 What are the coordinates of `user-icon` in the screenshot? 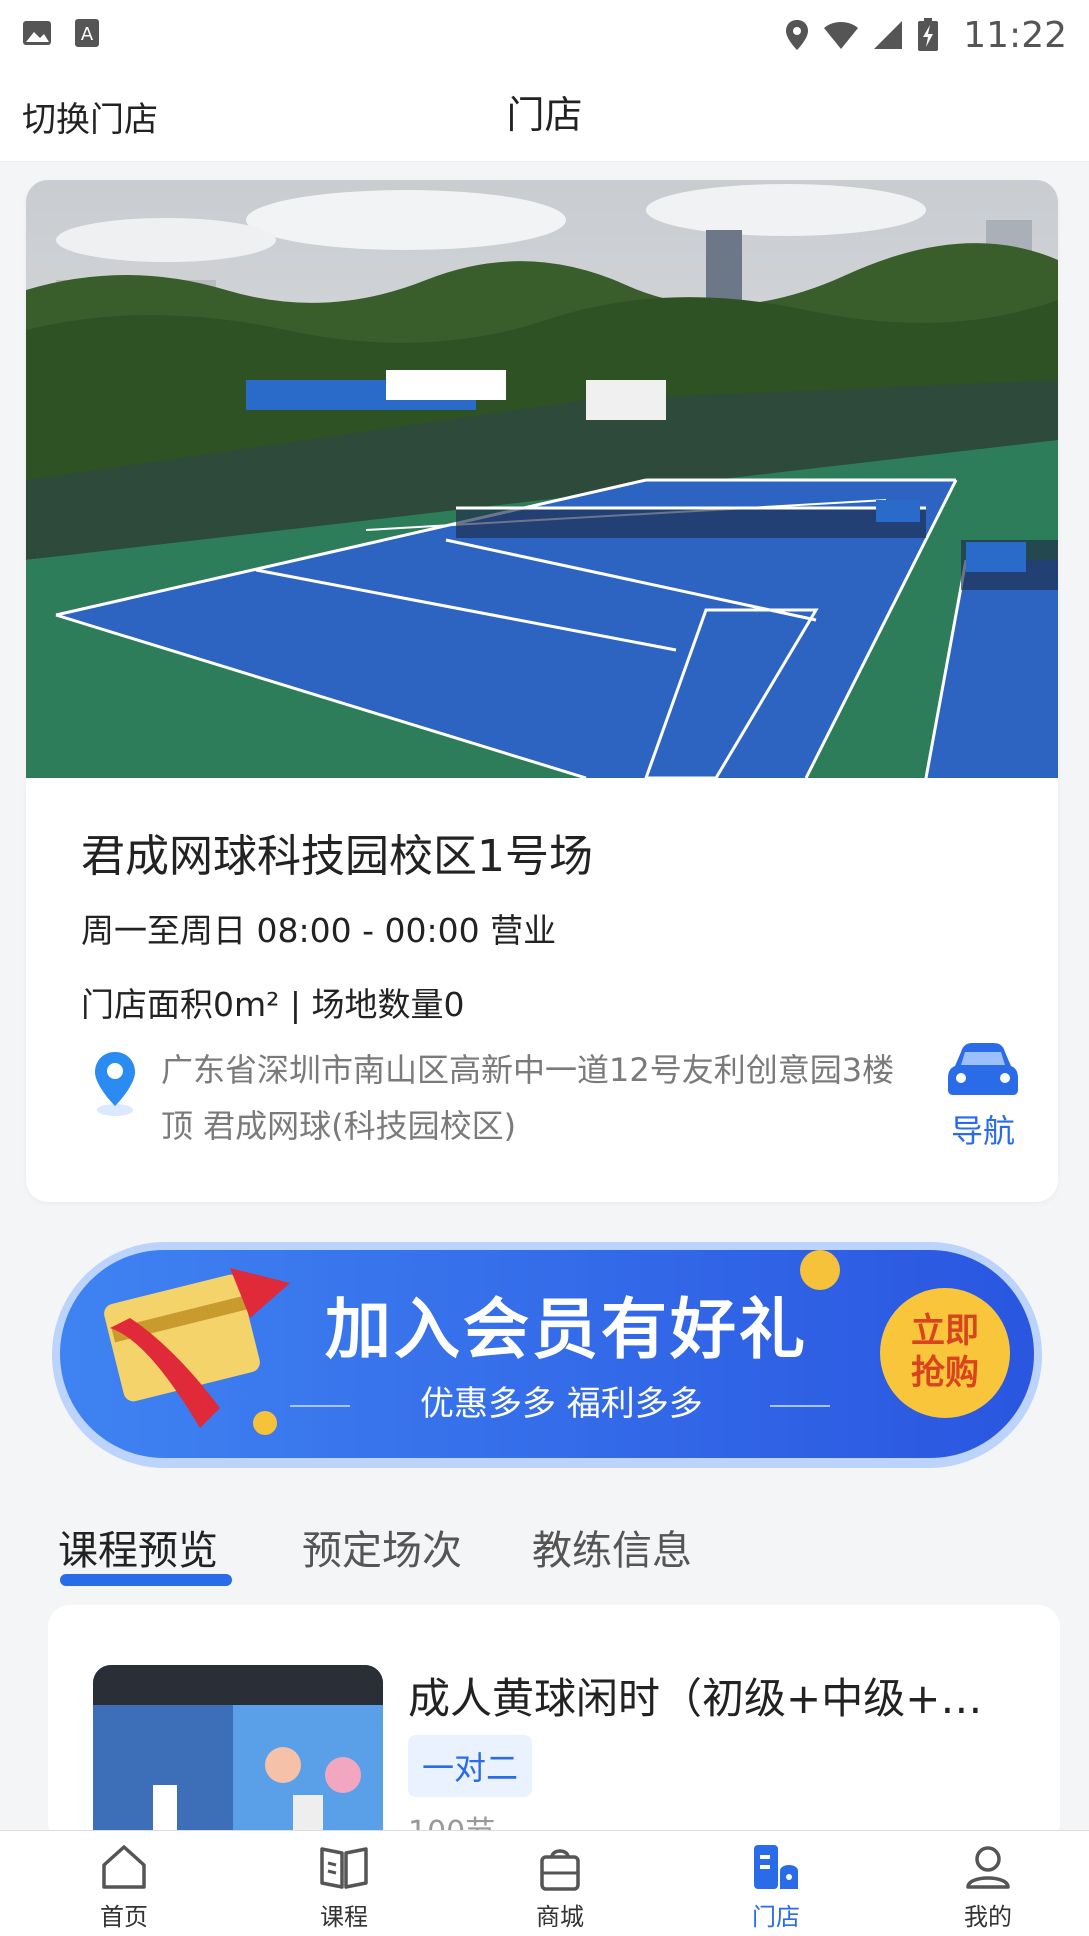 It's located at (988, 1867).